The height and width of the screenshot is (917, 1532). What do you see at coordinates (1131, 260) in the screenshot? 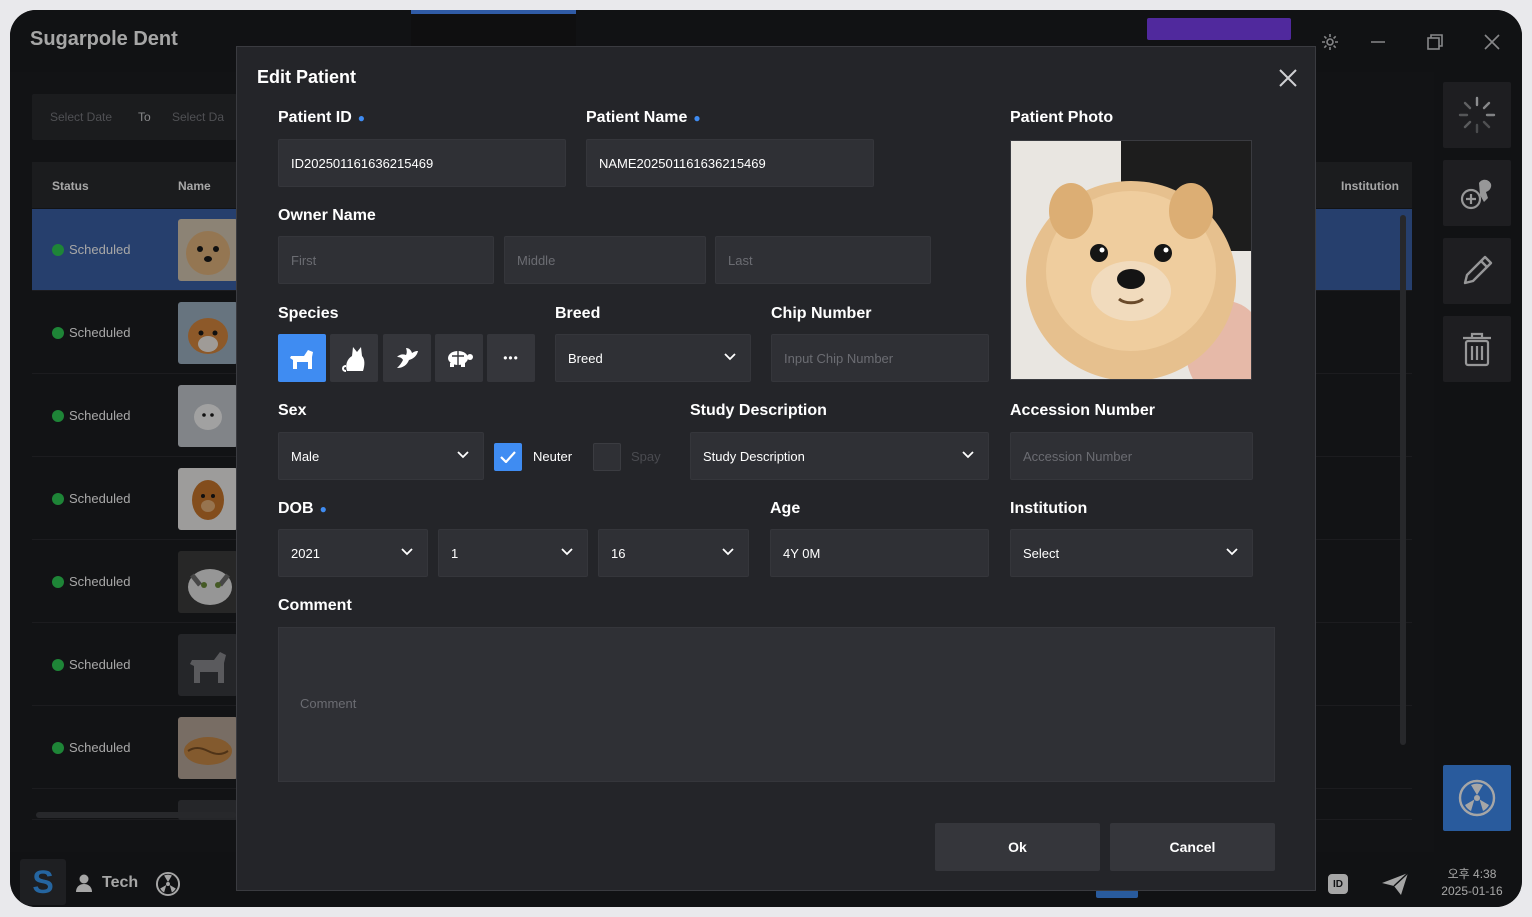
I see `patient-photo` at bounding box center [1131, 260].